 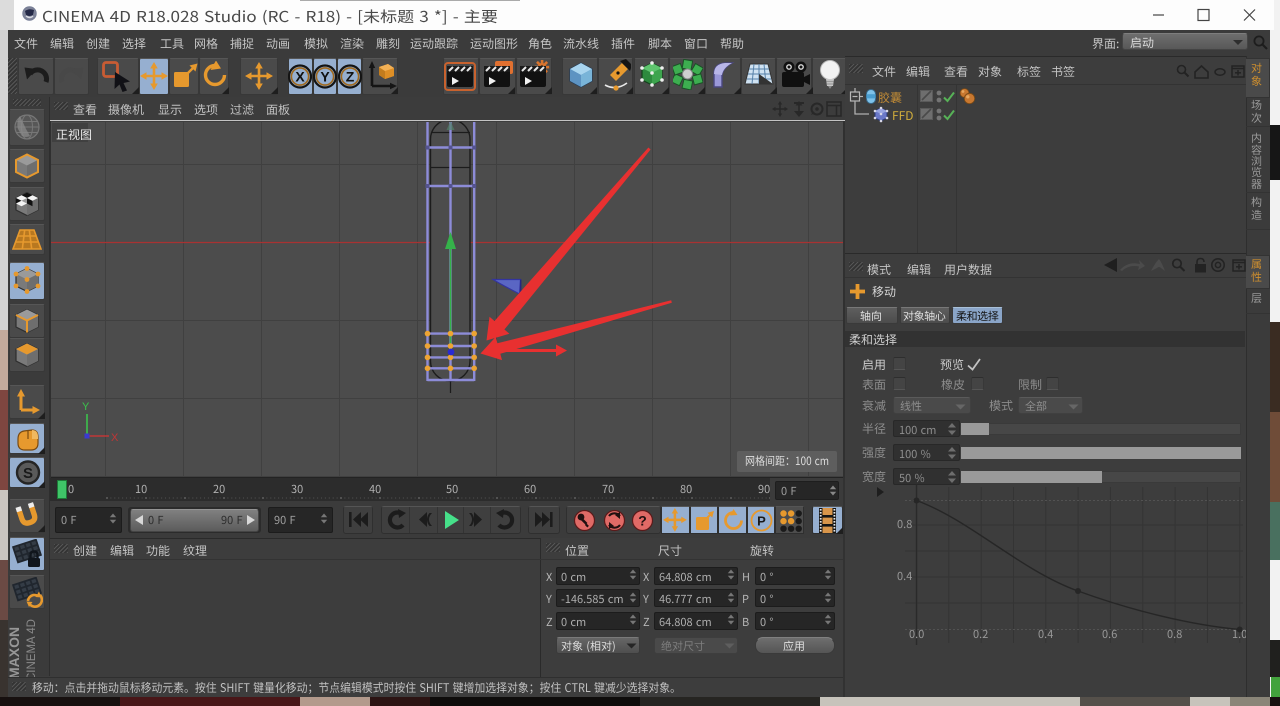 What do you see at coordinates (349, 77) in the screenshot?
I see `svg-text: Z` at bounding box center [349, 77].